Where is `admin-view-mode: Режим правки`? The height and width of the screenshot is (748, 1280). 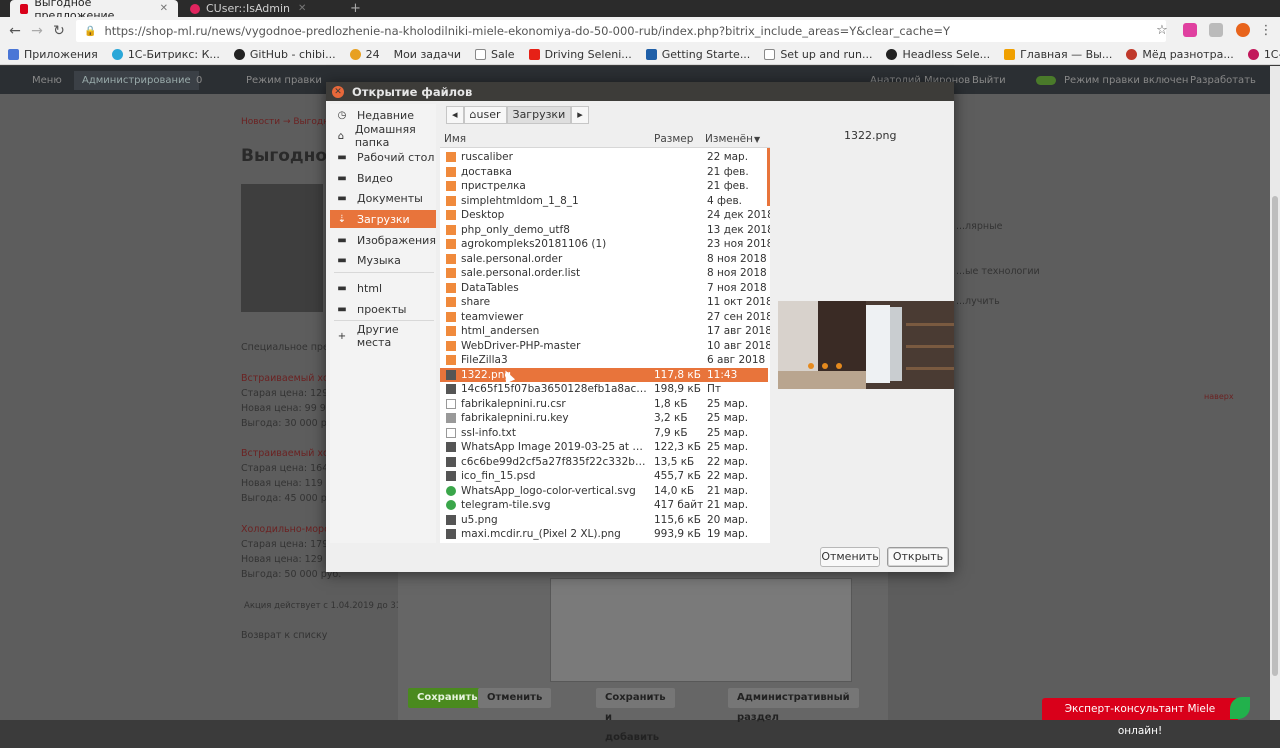
admin-view-mode: Режим правки is located at coordinates (284, 80).